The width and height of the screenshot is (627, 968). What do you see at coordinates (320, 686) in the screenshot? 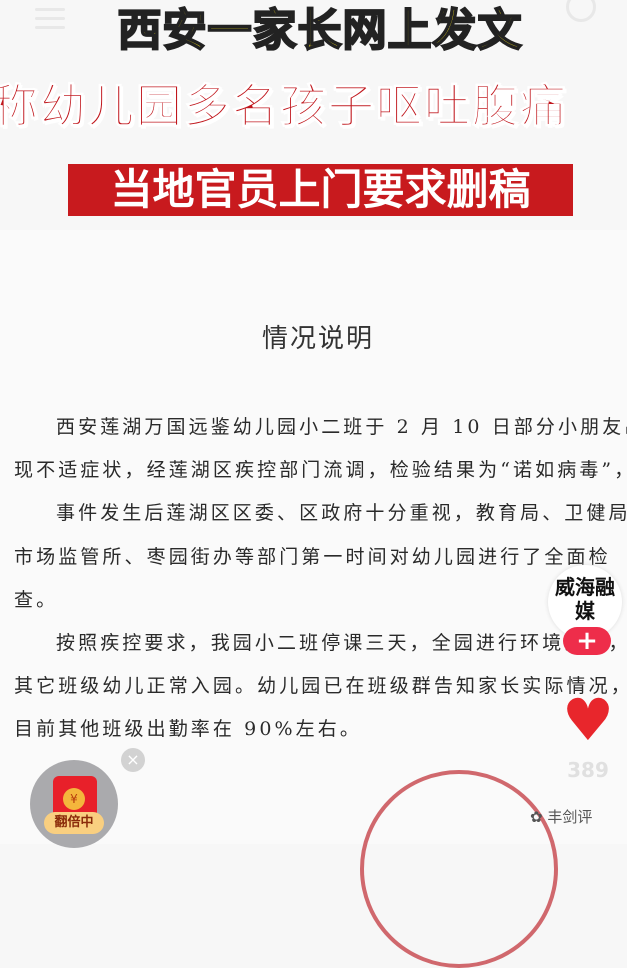
I see `document-line: 其它班级幼儿正常入园。幼儿园已在班级群告知家长实际情况，` at bounding box center [320, 686].